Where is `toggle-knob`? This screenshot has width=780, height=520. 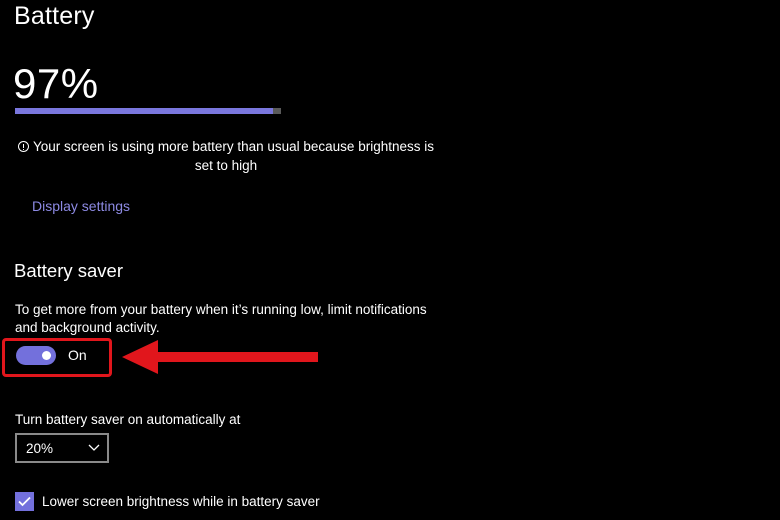 toggle-knob is located at coordinates (46, 355).